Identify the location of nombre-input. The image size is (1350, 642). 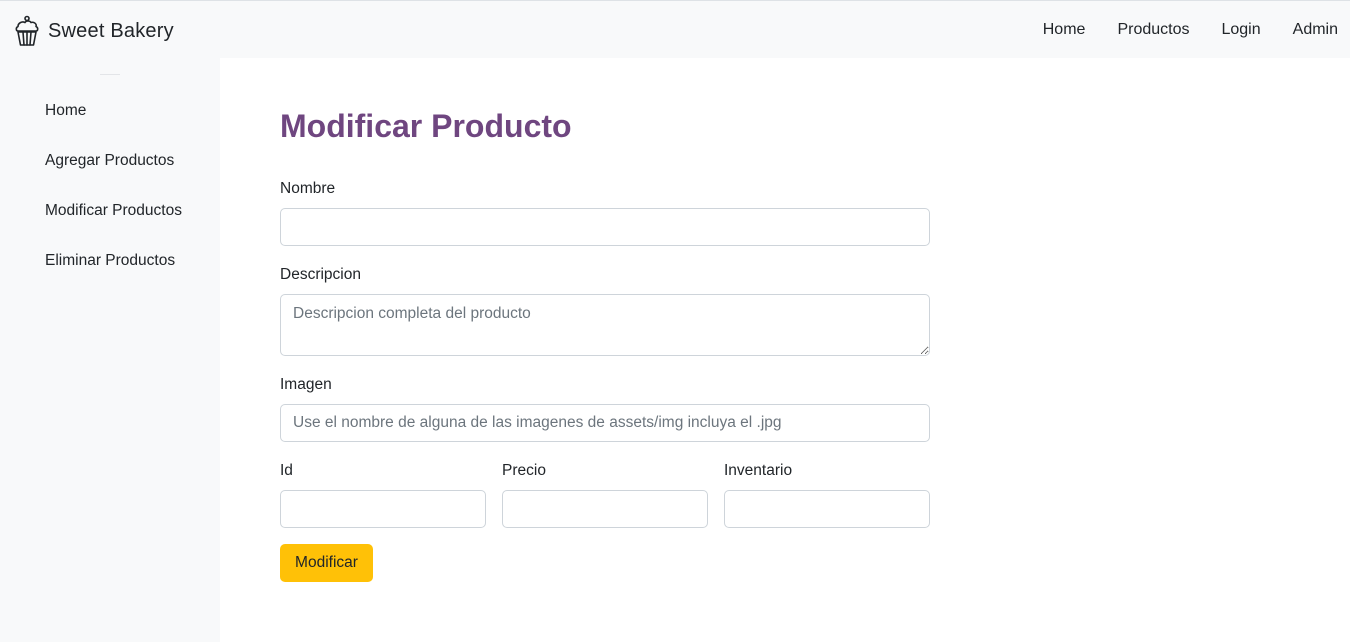
(605, 227).